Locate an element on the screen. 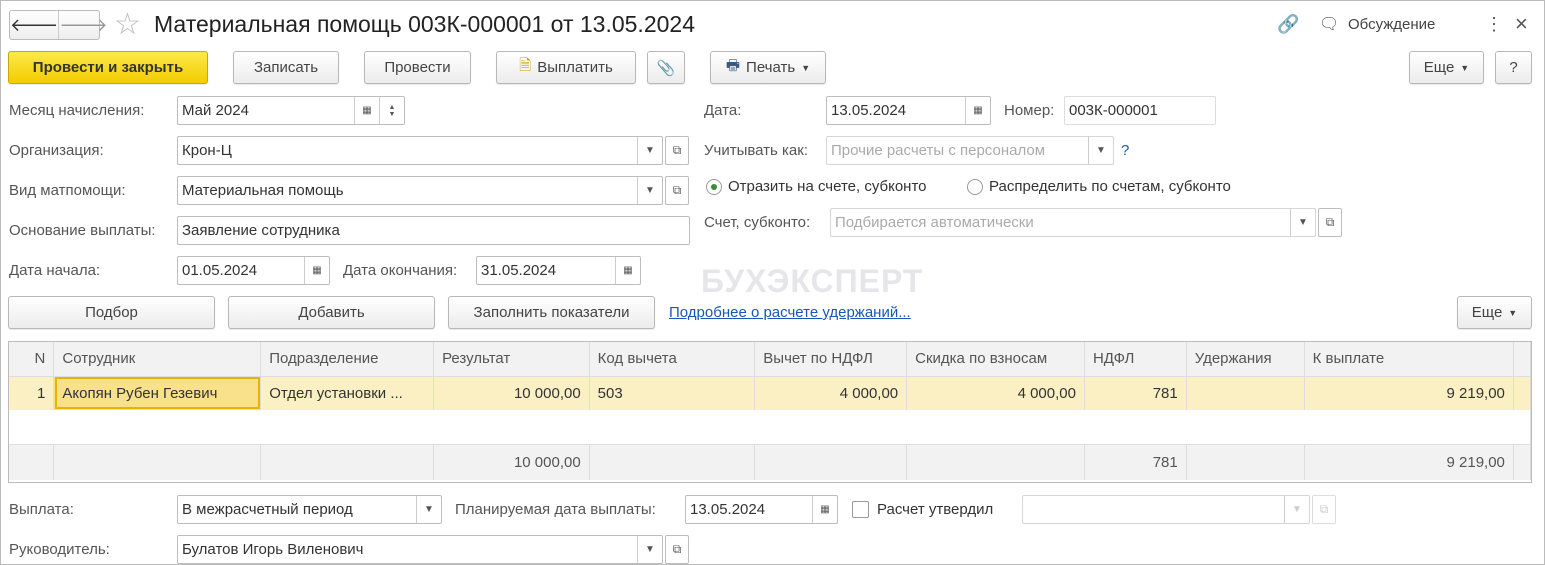 The height and width of the screenshot is (565, 1545). cell-deduction-code: 503 is located at coordinates (672, 393).